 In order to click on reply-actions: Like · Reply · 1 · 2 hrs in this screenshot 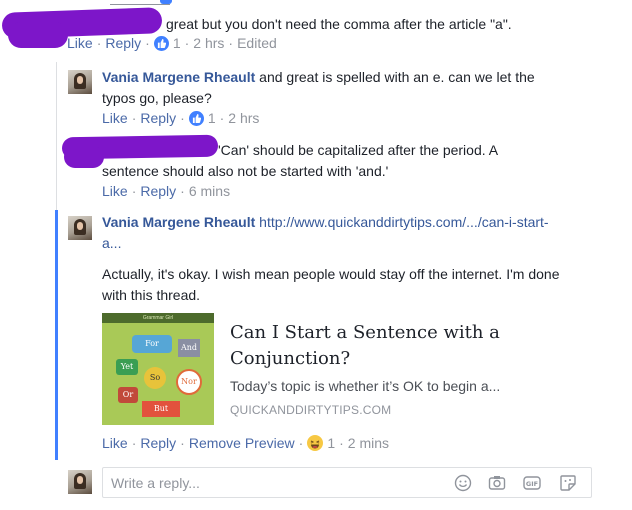, I will do `click(181, 118)`.